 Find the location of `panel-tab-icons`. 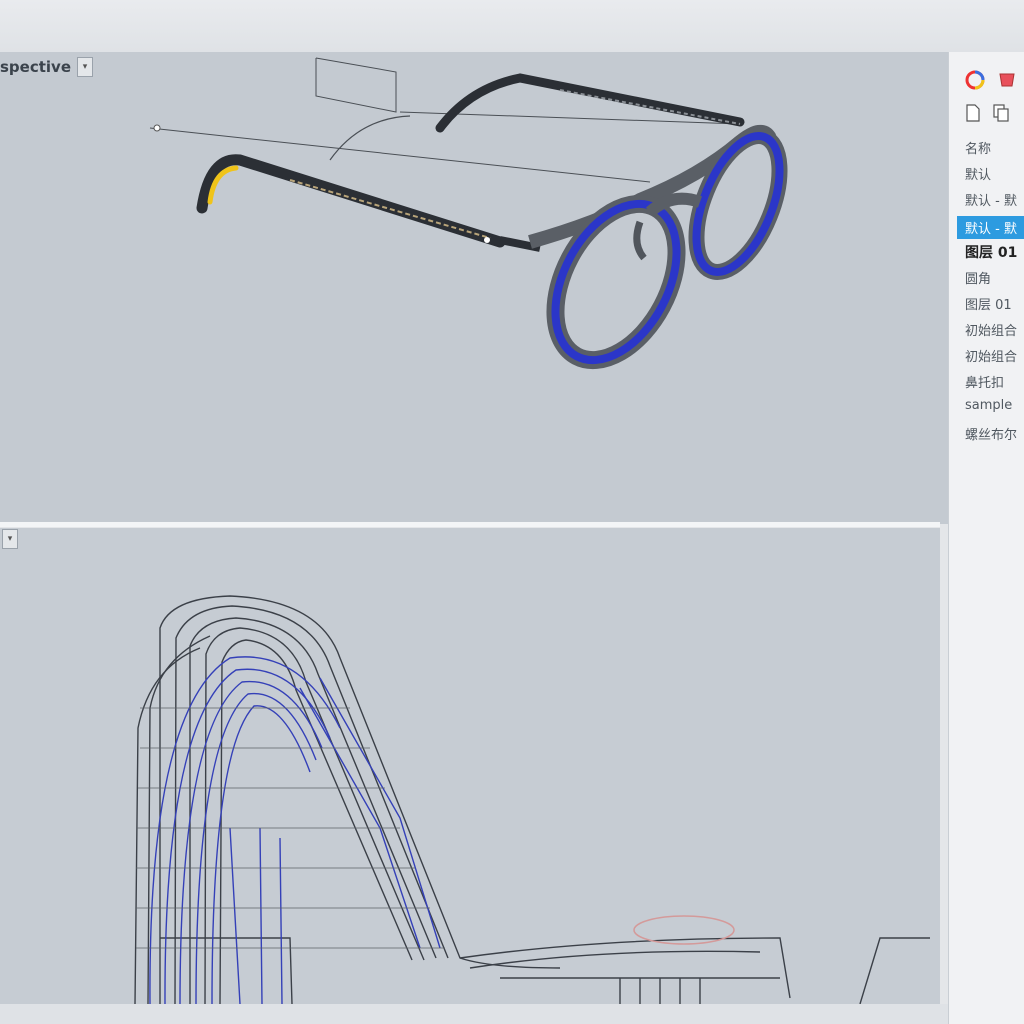

panel-tab-icons is located at coordinates (991, 80).